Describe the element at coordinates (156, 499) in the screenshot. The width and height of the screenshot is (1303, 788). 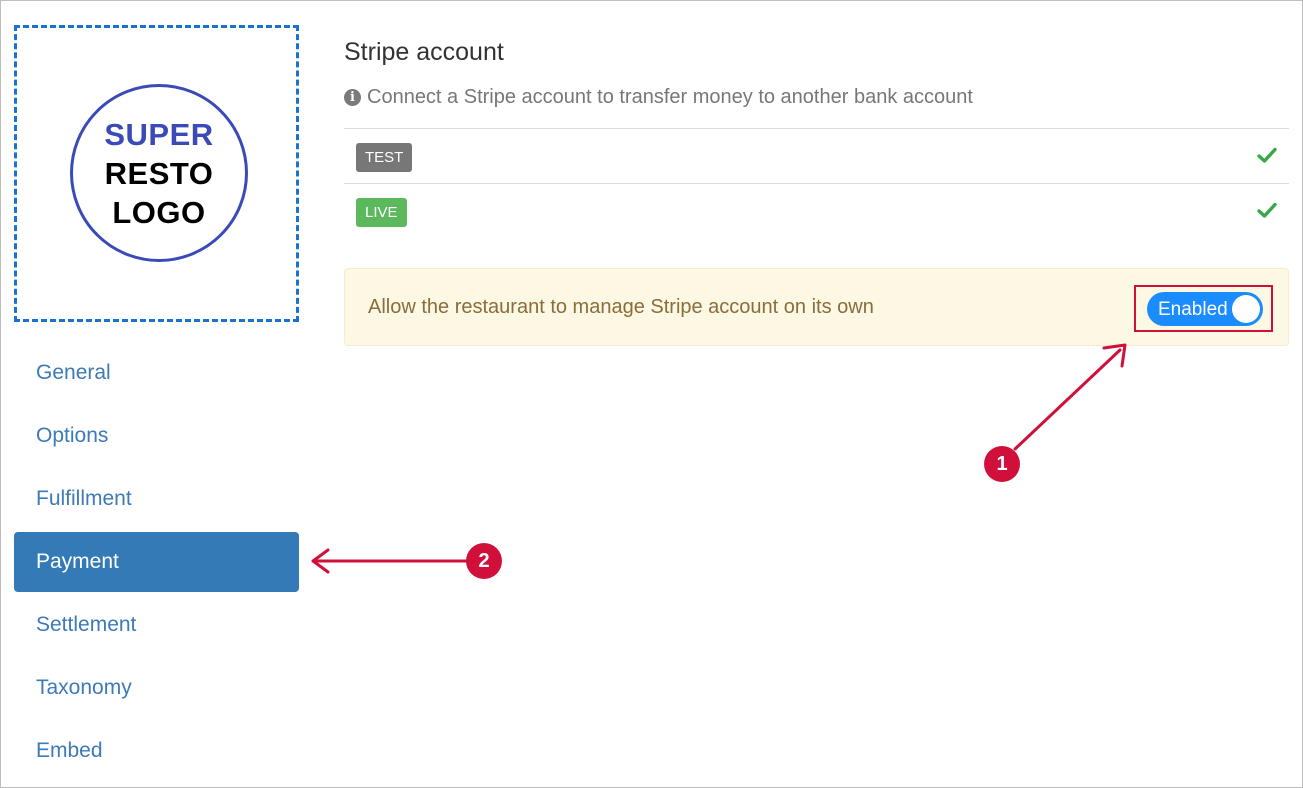
I see `nav-item-fulfillment: Fulfillment` at that location.